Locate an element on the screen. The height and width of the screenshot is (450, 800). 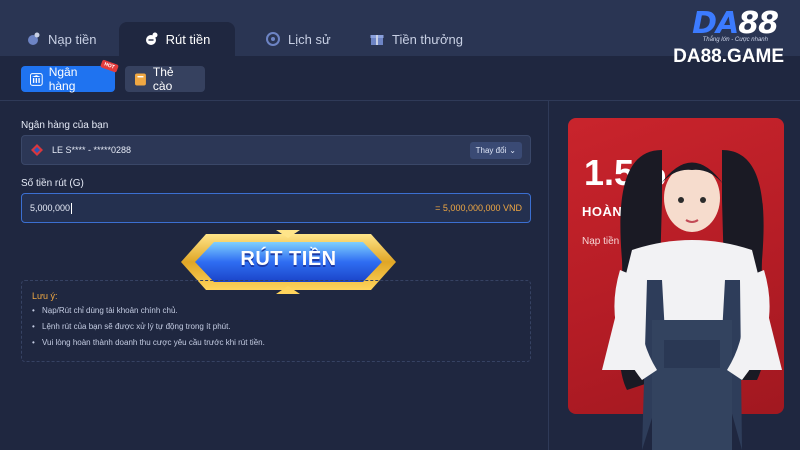
amount-input: 5,000,000 = 5,000,000,000 VND is located at coordinates (276, 208).